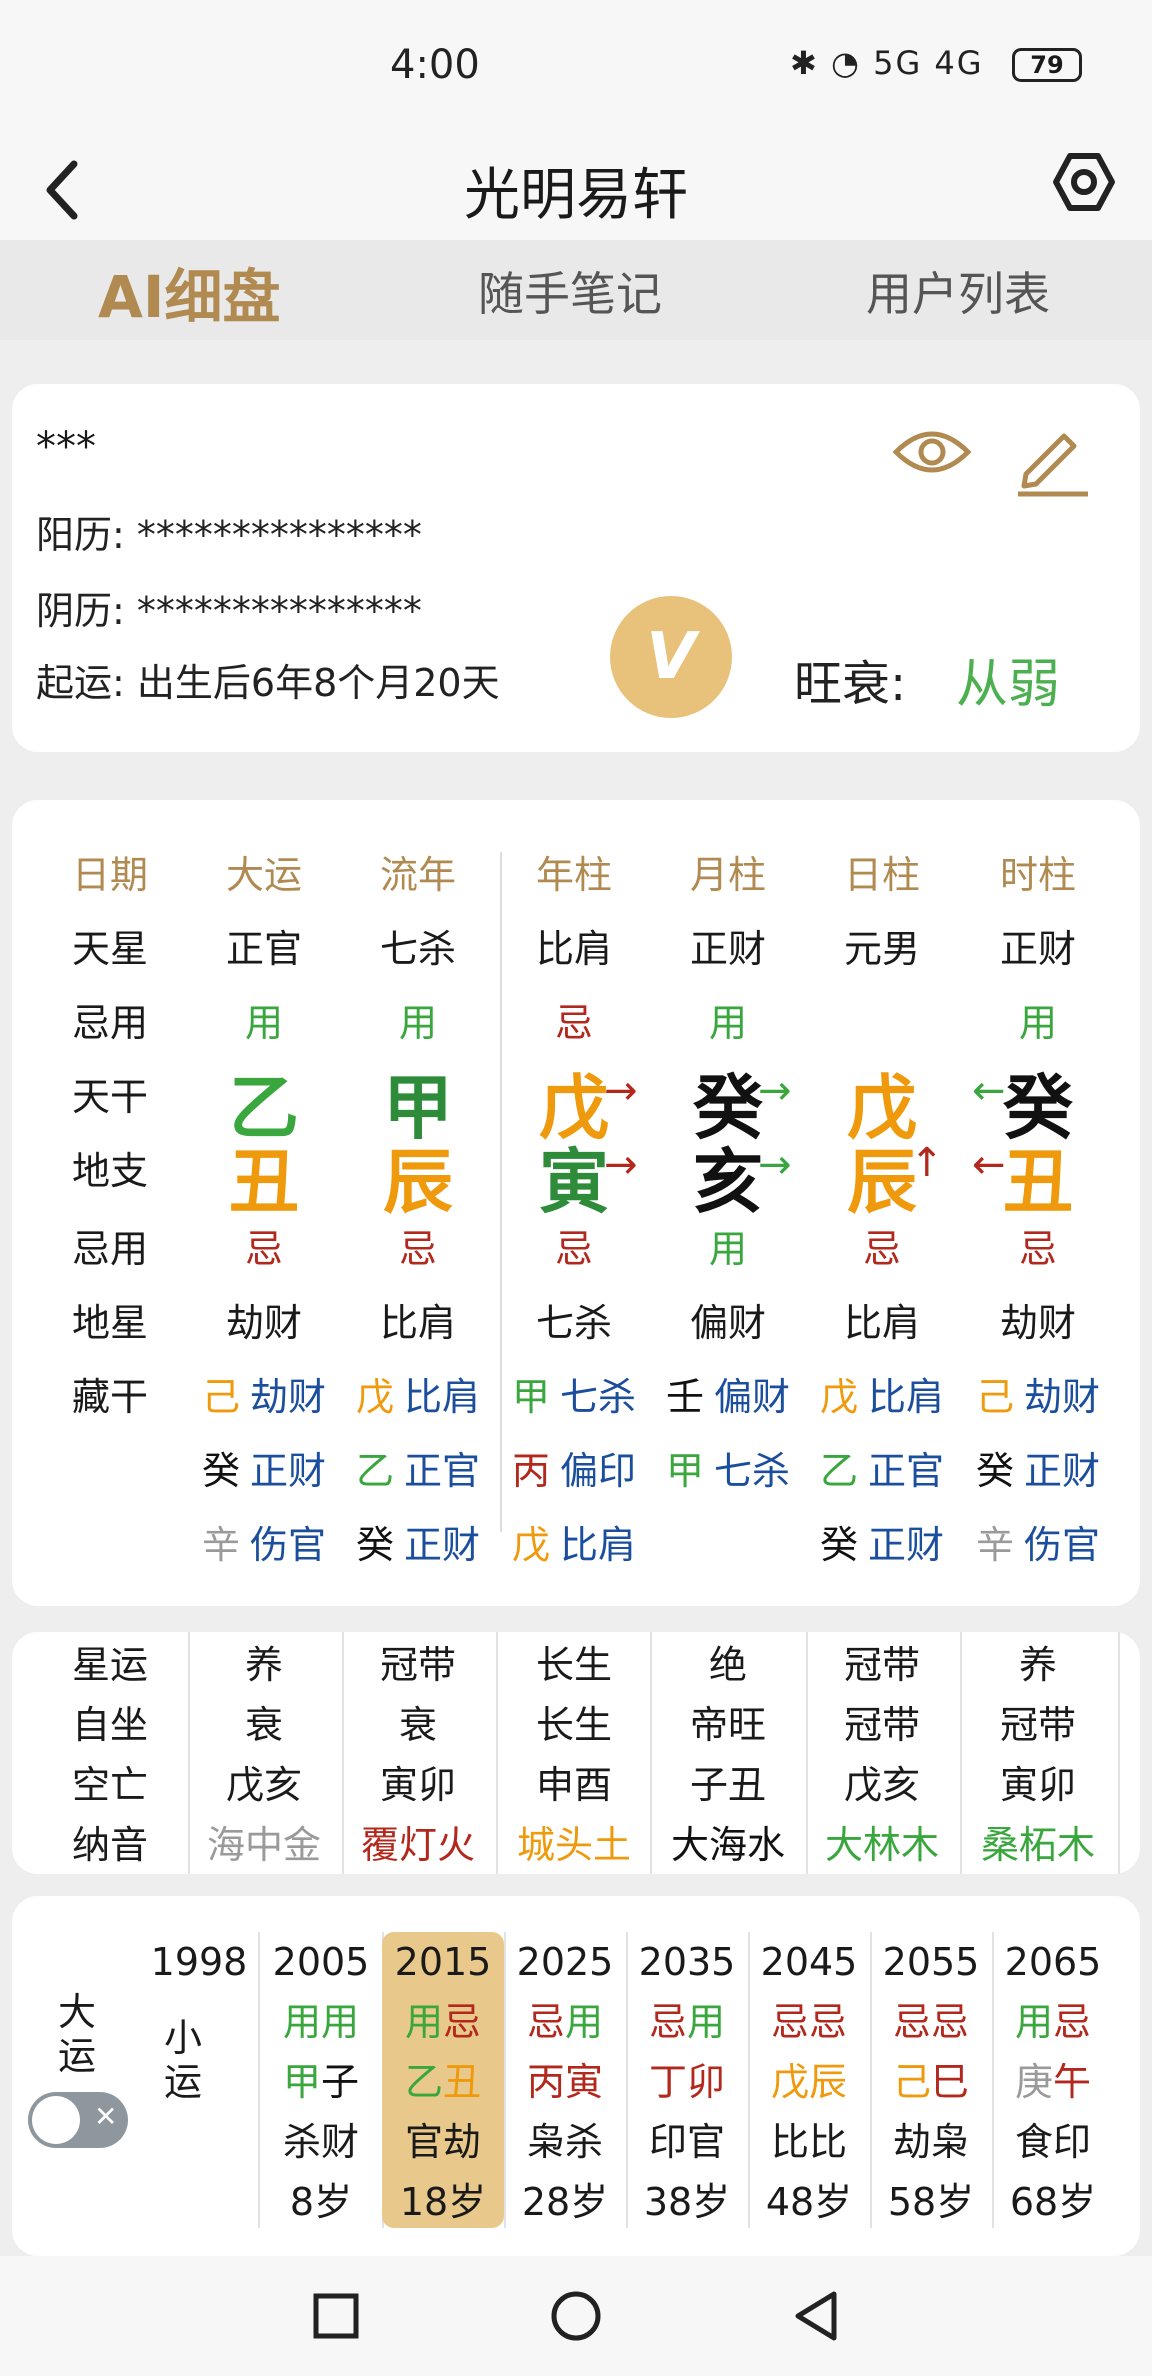  Describe the element at coordinates (78, 2120) in the screenshot. I see `xiaoyun-toggle: ✕` at that location.